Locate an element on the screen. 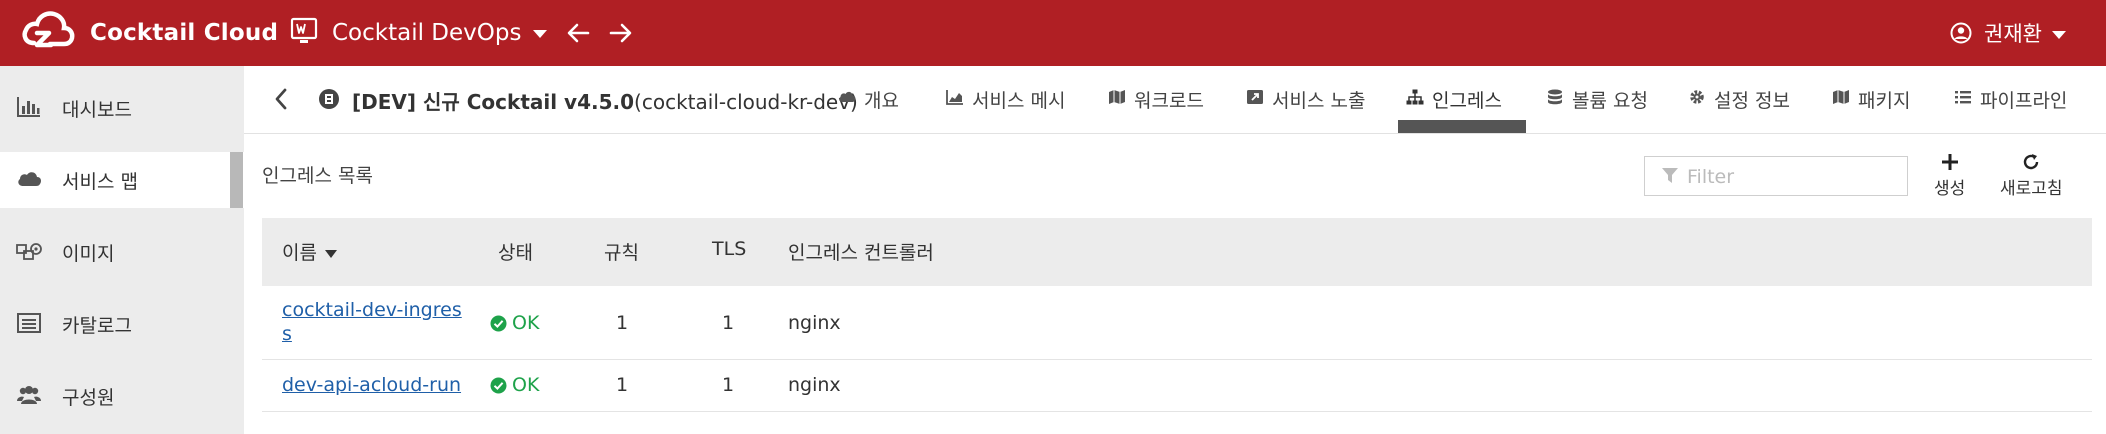 This screenshot has height=434, width=2106. sidebar-item-dashboard: 대시보드 is located at coordinates (122, 108).